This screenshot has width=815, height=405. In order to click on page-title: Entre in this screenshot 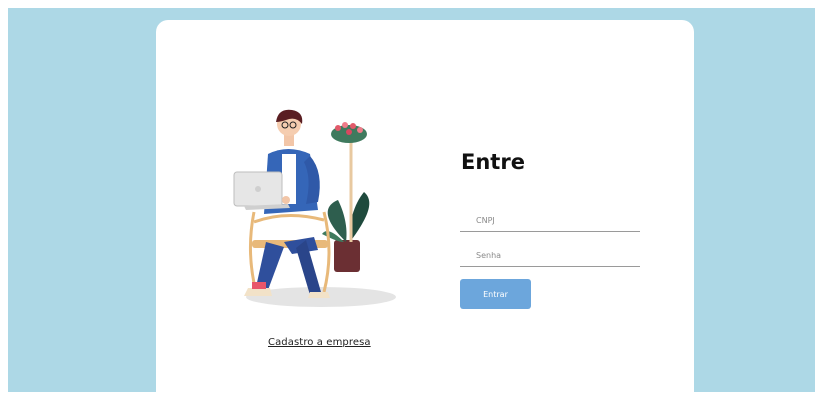, I will do `click(493, 162)`.